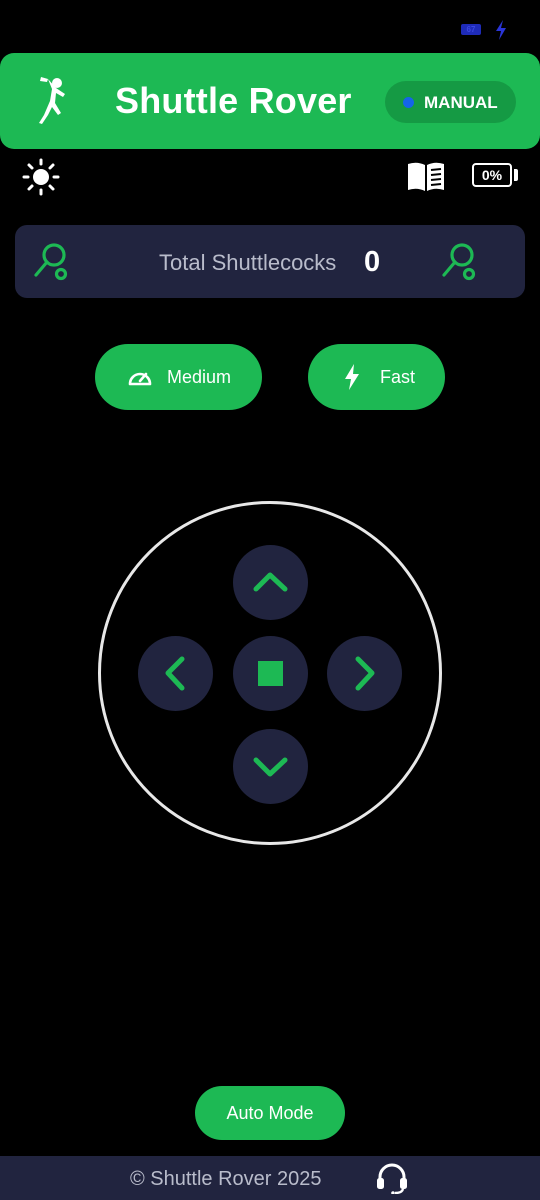 The width and height of the screenshot is (540, 1200). Describe the element at coordinates (501, 30) in the screenshot. I see `charging-bolt-icon` at that location.